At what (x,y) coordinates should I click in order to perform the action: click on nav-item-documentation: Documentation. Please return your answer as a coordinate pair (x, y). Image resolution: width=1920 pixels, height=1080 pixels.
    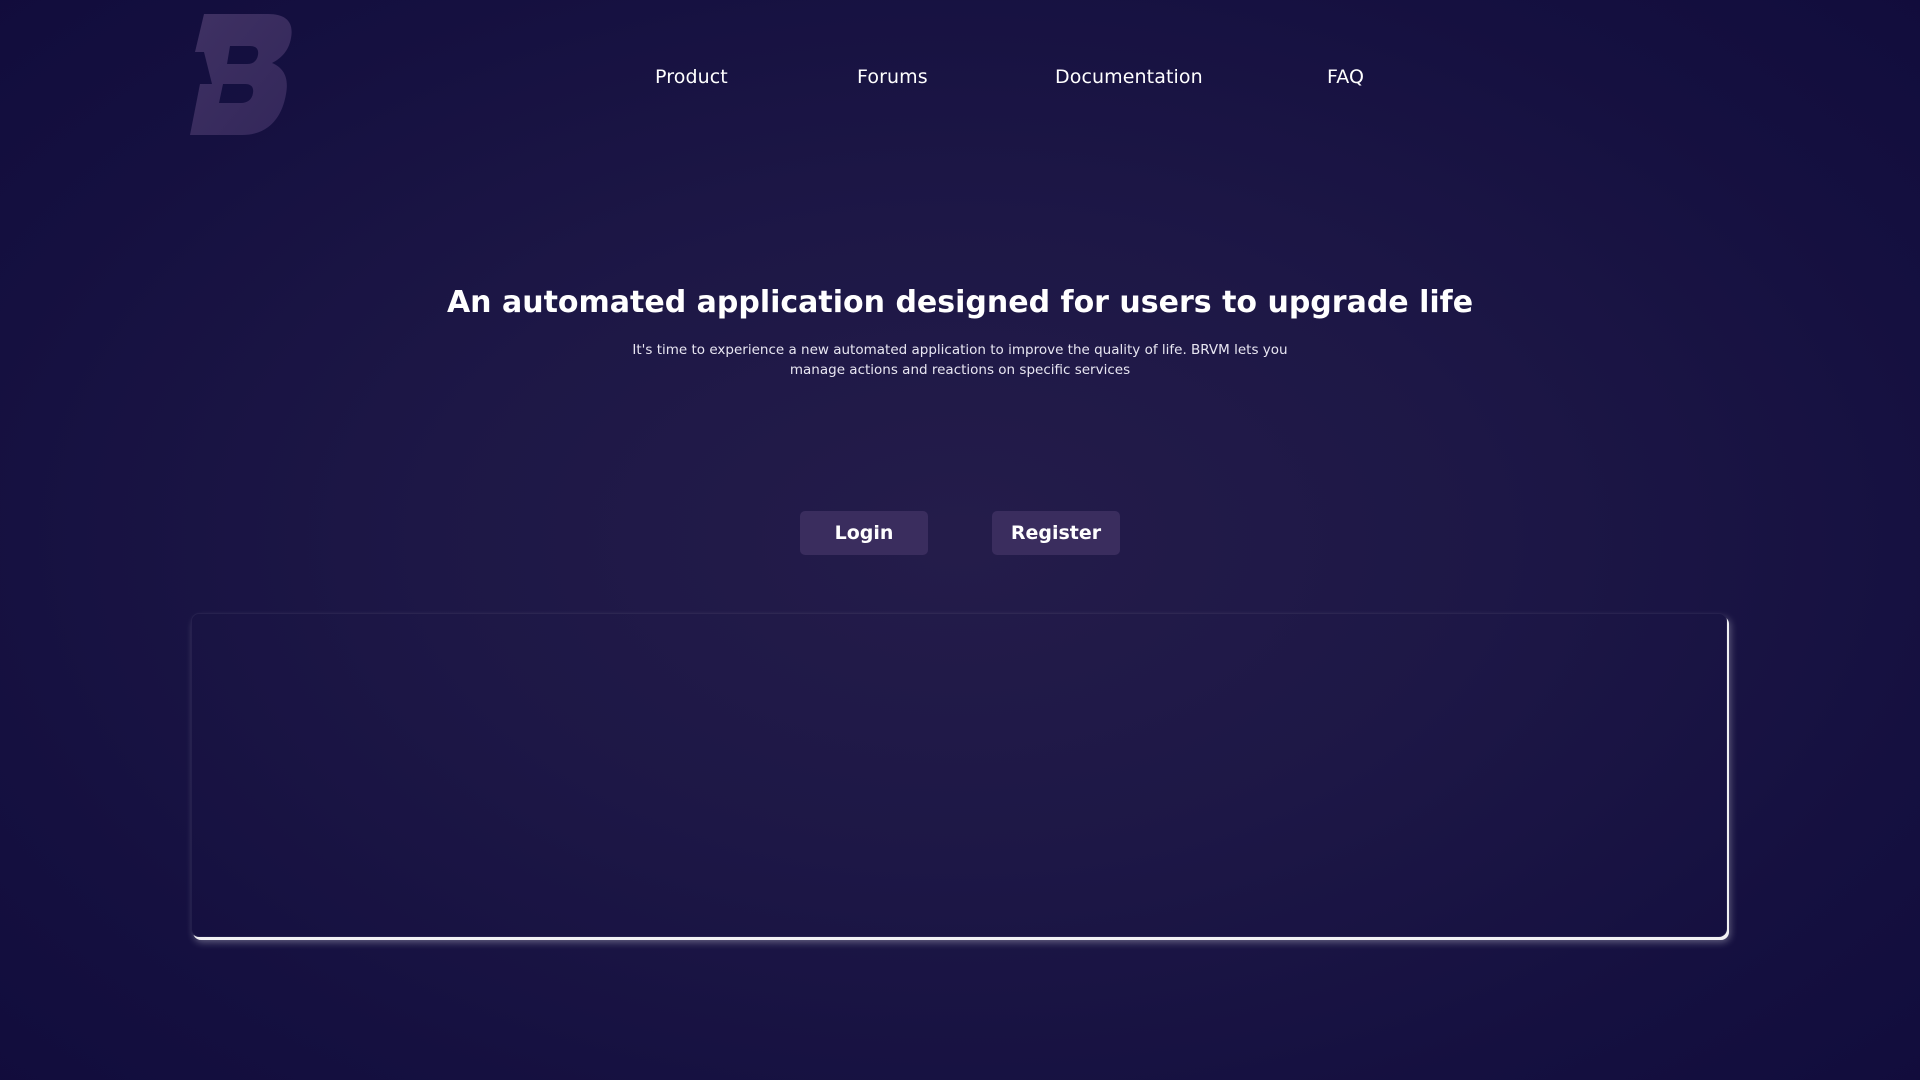
    Looking at the image, I should click on (1129, 77).